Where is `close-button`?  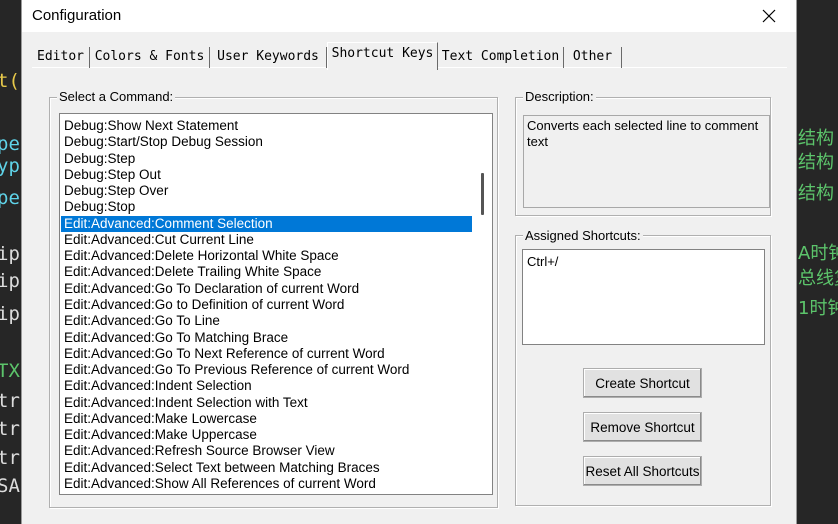
close-button is located at coordinates (769, 16).